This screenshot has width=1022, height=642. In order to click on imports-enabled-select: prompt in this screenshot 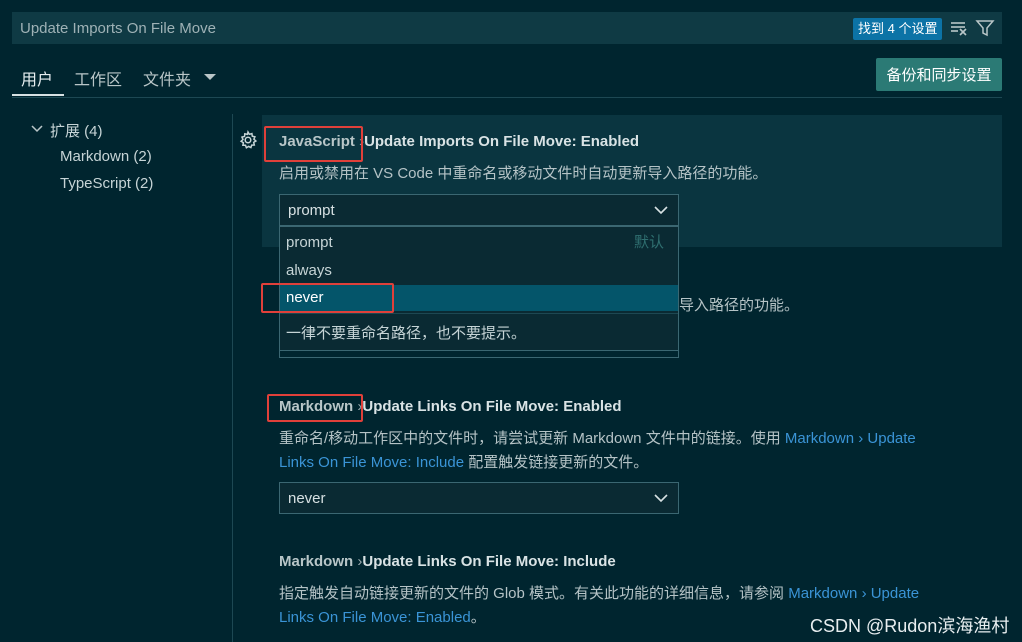, I will do `click(479, 210)`.